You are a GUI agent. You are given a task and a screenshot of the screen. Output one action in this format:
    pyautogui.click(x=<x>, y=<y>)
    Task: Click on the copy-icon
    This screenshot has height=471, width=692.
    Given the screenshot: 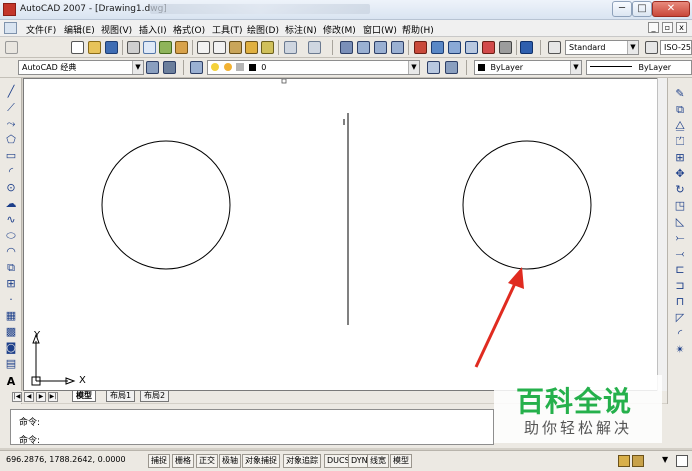 What is the action you would take?
    pyautogui.click(x=219, y=47)
    